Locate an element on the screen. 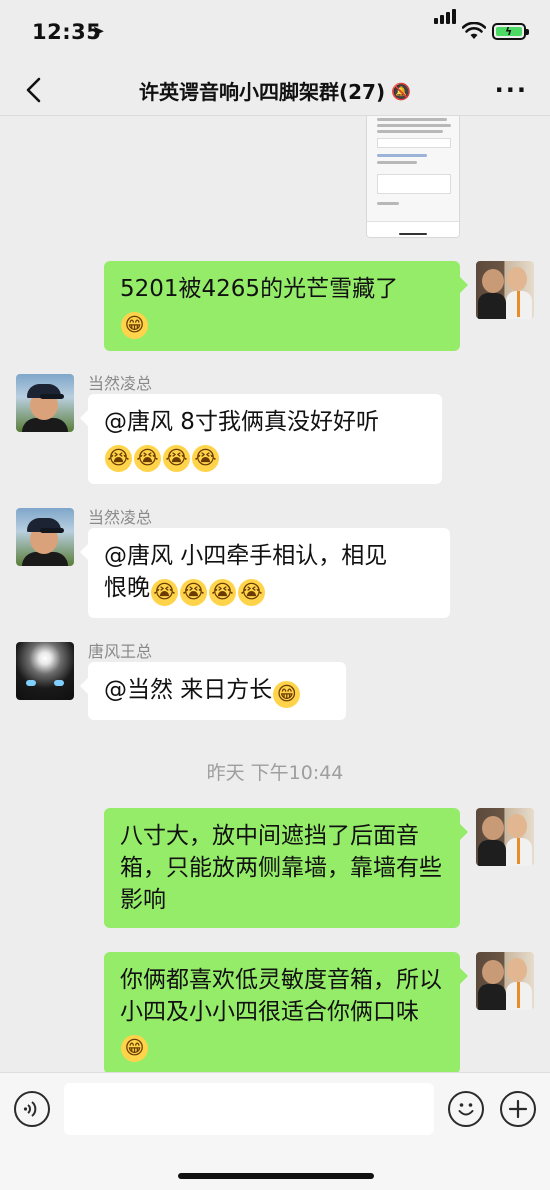 The height and width of the screenshot is (1190, 550). plus-icon is located at coordinates (518, 1109).